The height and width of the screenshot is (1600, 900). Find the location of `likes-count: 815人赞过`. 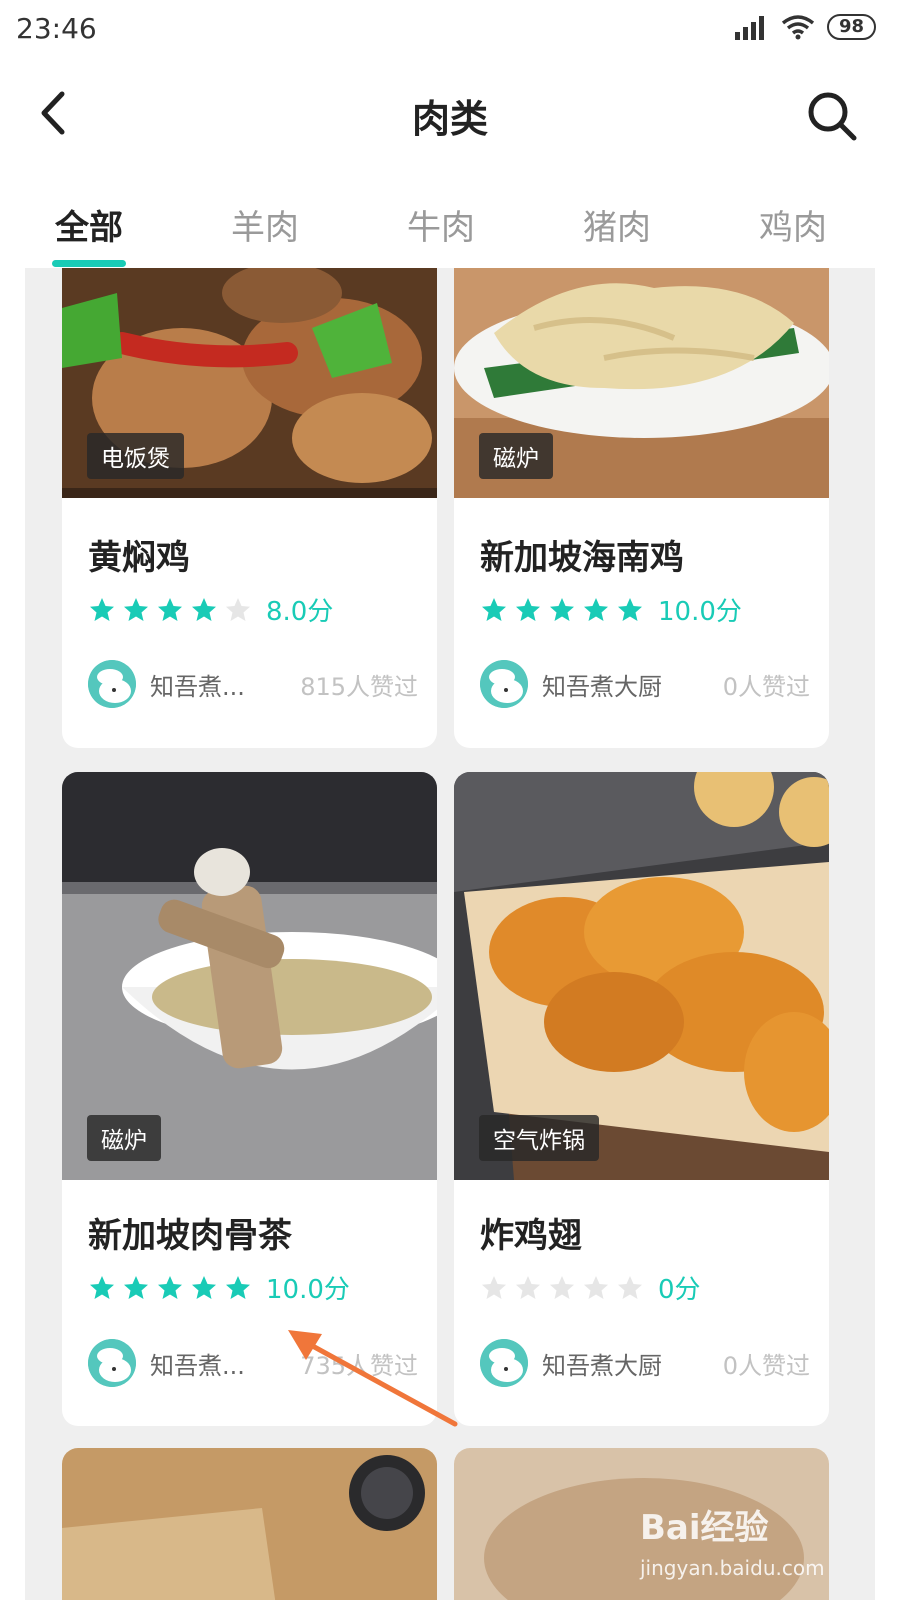

likes-count: 815人赞过 is located at coordinates (359, 686).